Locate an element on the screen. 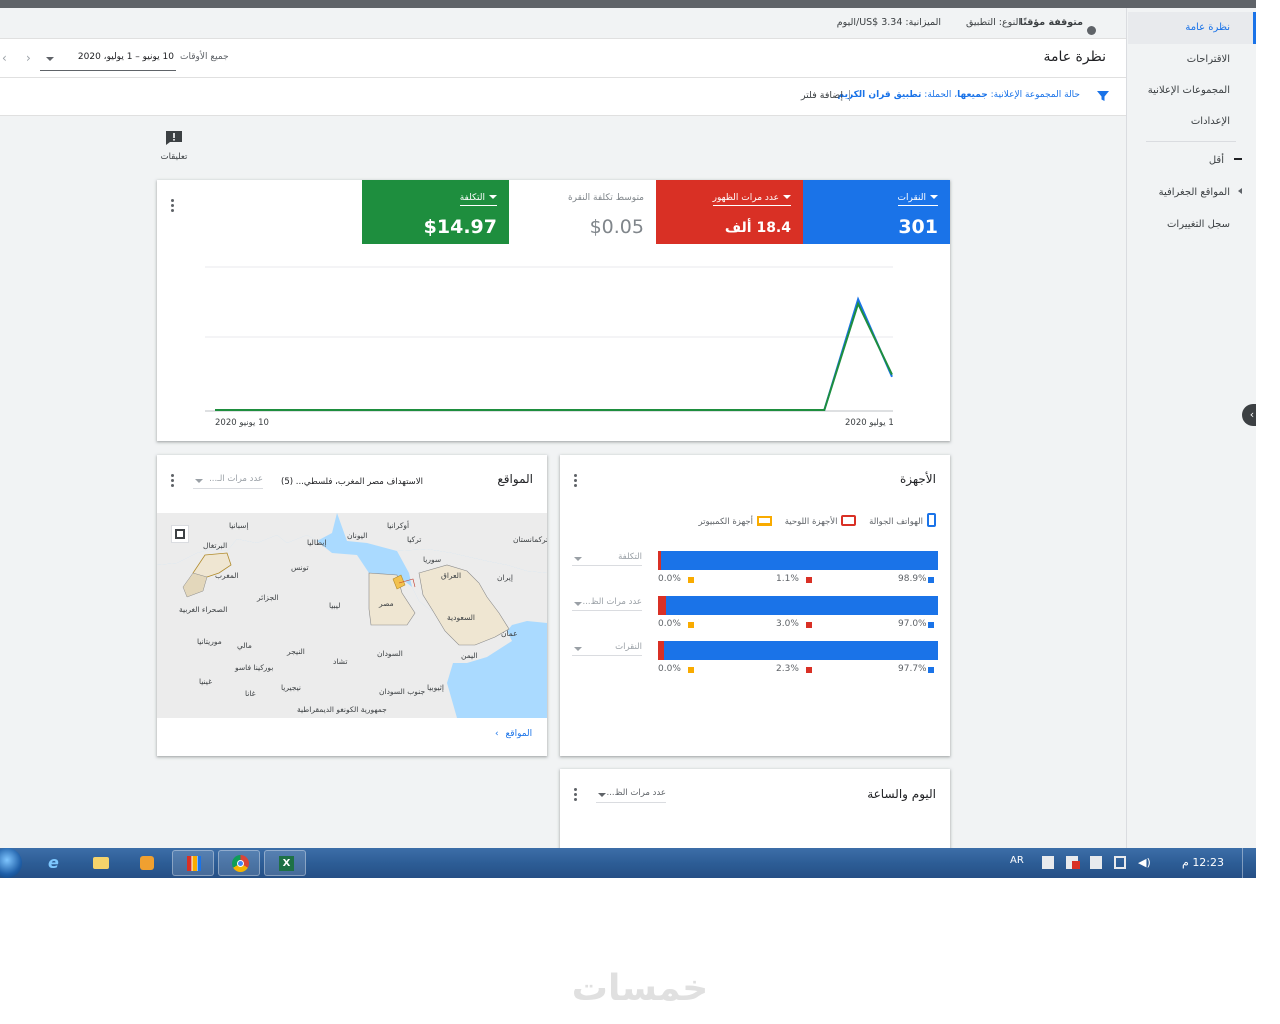  internet-explorer-icon: e is located at coordinates (53, 862).